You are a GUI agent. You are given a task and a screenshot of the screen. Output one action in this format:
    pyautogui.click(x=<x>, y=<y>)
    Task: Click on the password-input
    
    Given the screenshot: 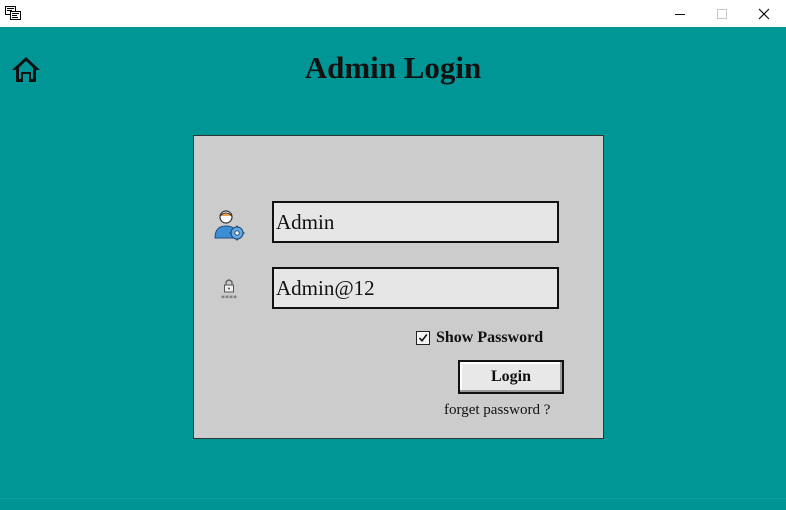 What is the action you would take?
    pyautogui.click(x=415, y=288)
    